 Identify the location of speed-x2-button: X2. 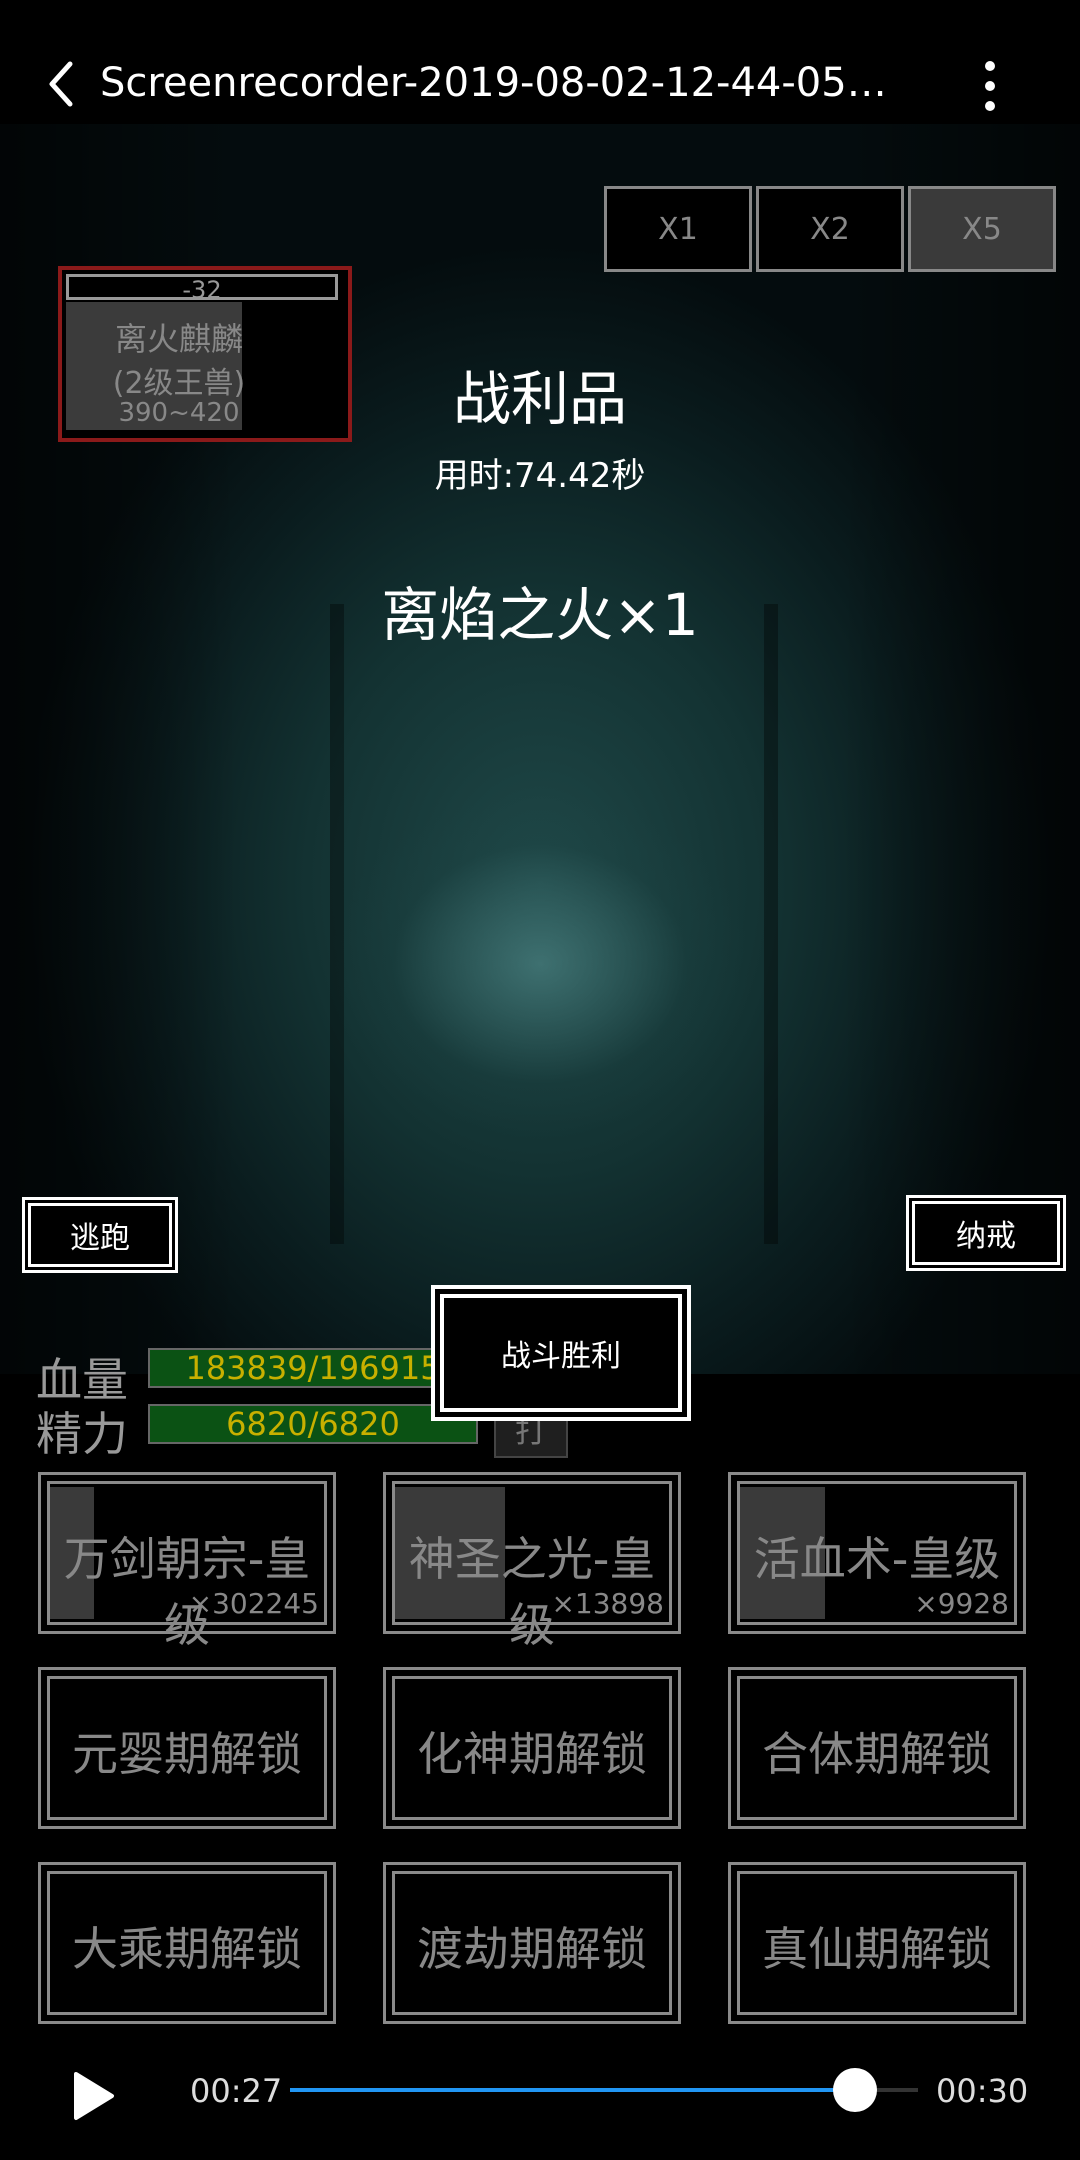
(830, 229).